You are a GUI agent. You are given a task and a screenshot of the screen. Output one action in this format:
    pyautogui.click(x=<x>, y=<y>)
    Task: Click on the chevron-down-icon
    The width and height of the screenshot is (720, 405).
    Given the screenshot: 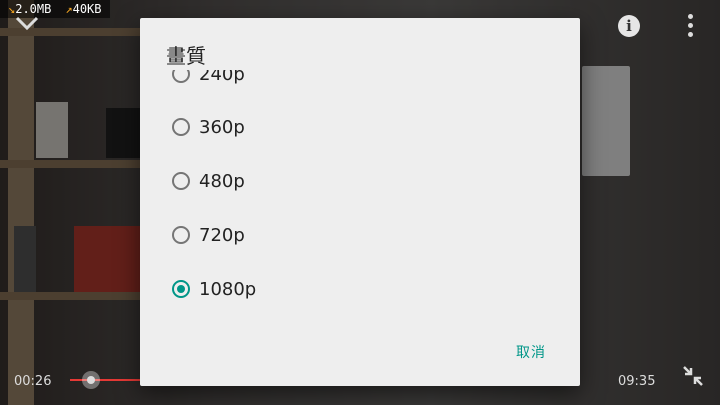 What is the action you would take?
    pyautogui.click(x=27, y=24)
    